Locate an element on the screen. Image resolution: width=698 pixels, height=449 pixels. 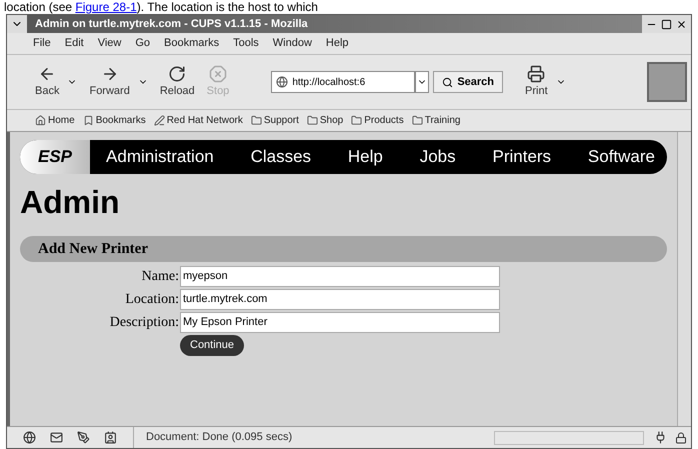
address-text: http://localhost:6 is located at coordinates (329, 83).